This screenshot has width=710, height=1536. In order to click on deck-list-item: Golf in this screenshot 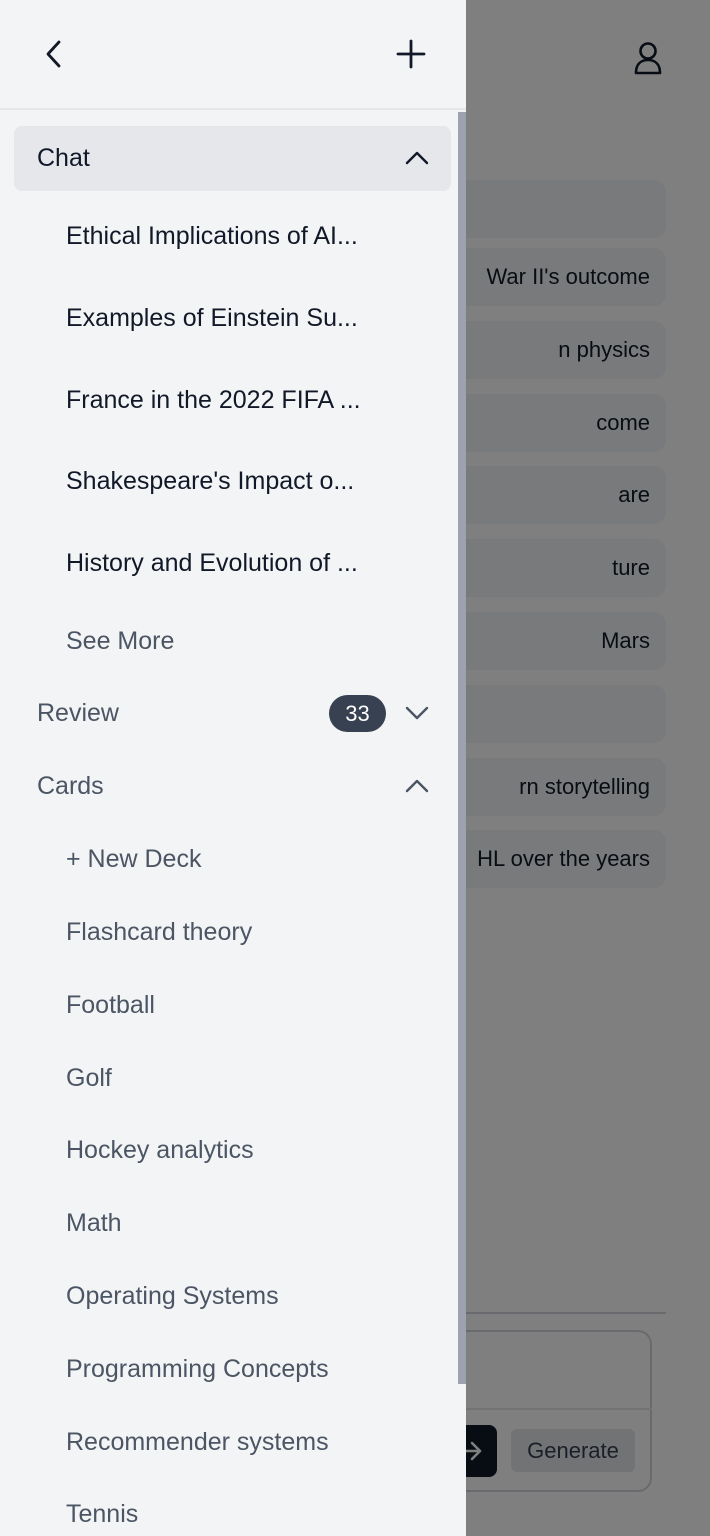, I will do `click(231, 1078)`.